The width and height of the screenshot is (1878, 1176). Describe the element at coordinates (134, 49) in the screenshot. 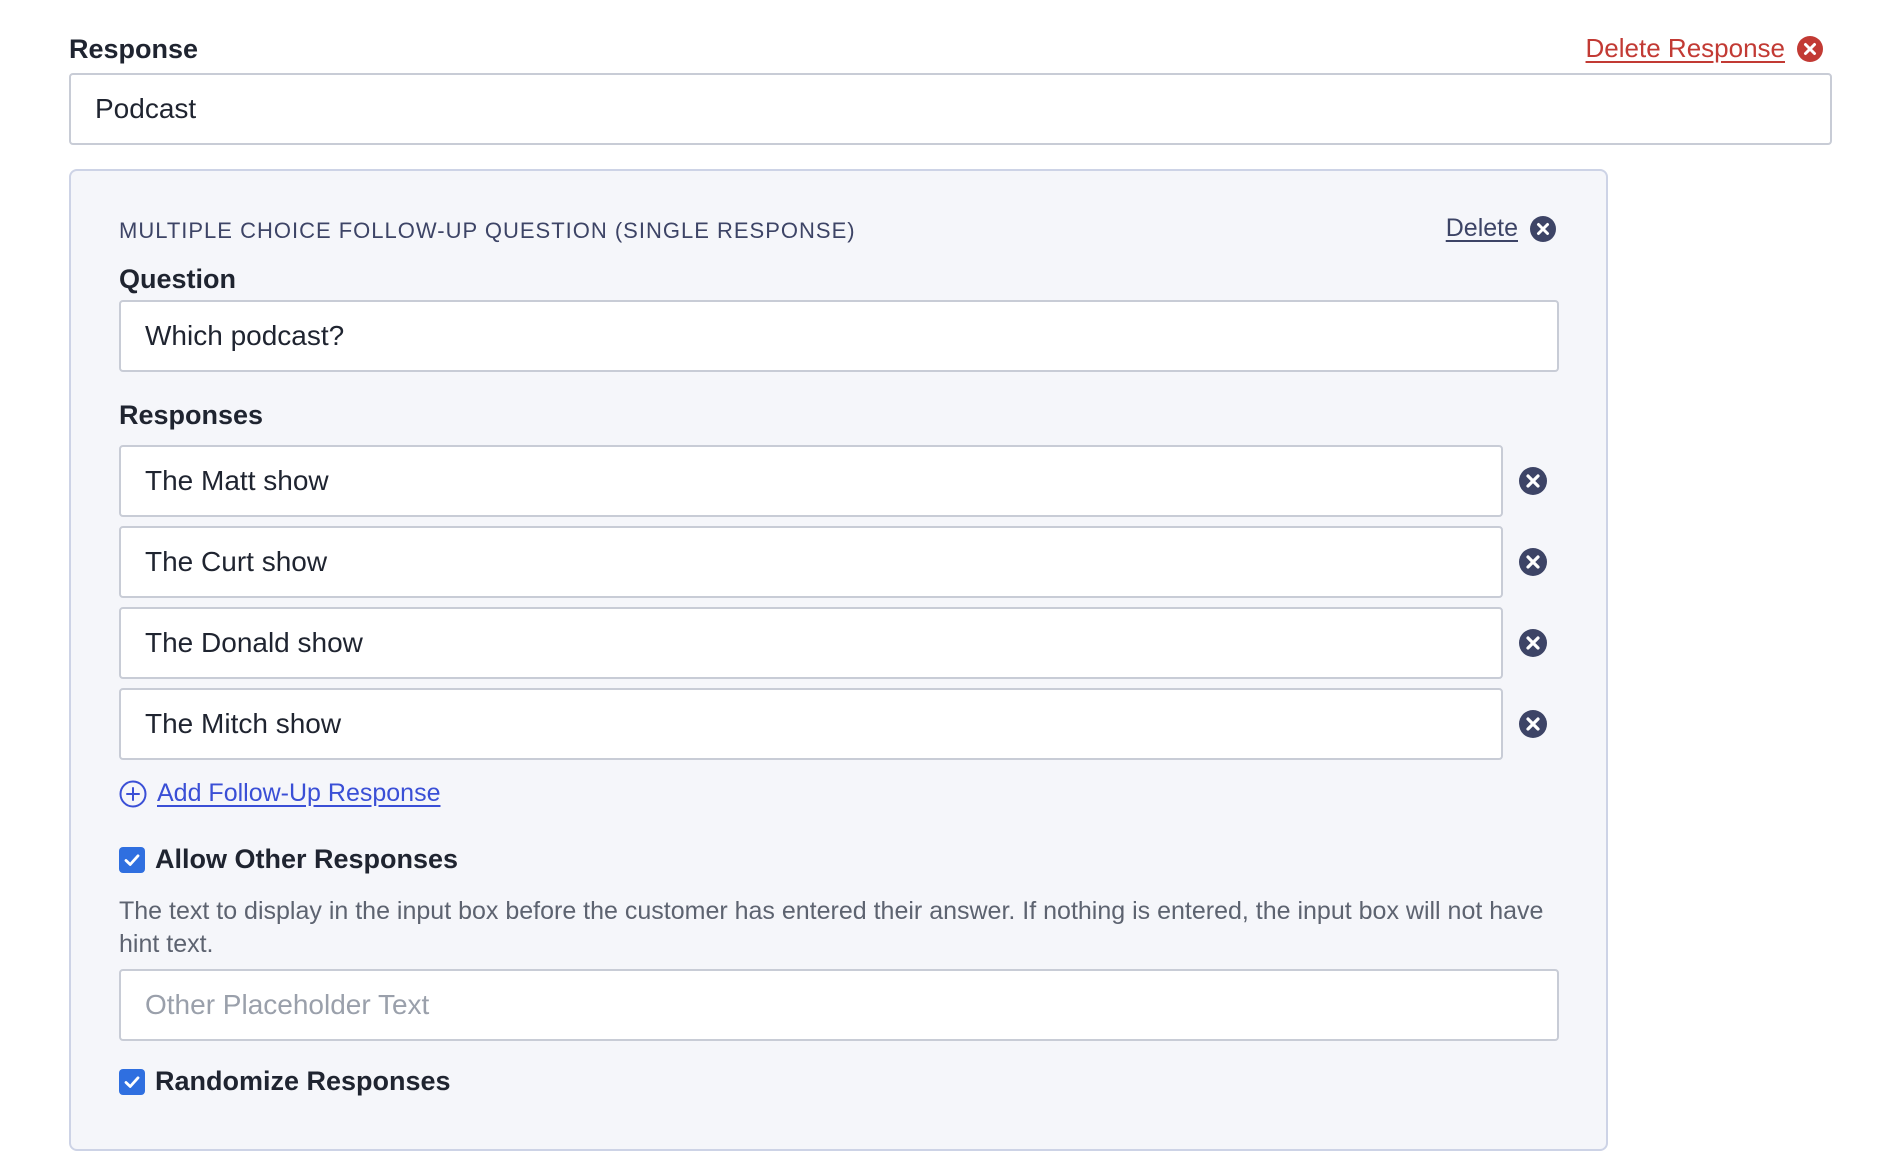

I see `response-label: Response` at that location.